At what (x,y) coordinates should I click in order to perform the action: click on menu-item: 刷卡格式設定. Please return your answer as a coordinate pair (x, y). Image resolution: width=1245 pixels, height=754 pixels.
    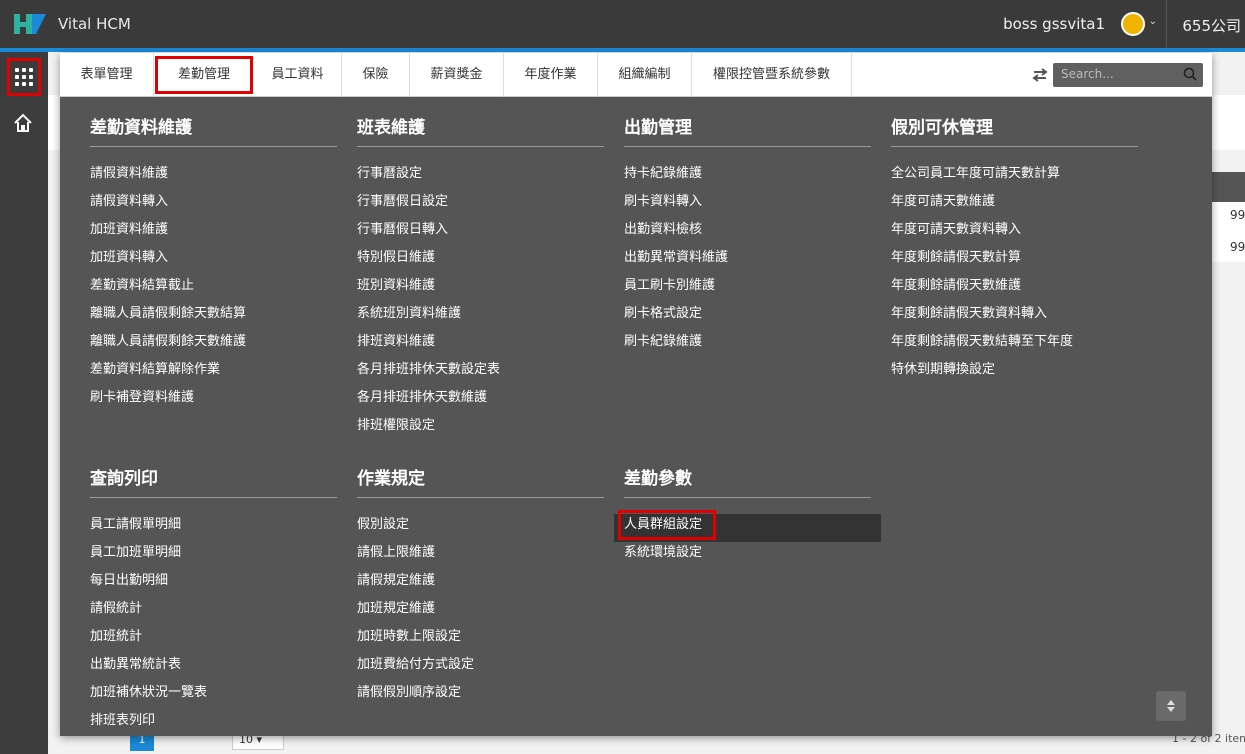
    Looking at the image, I should click on (747, 317).